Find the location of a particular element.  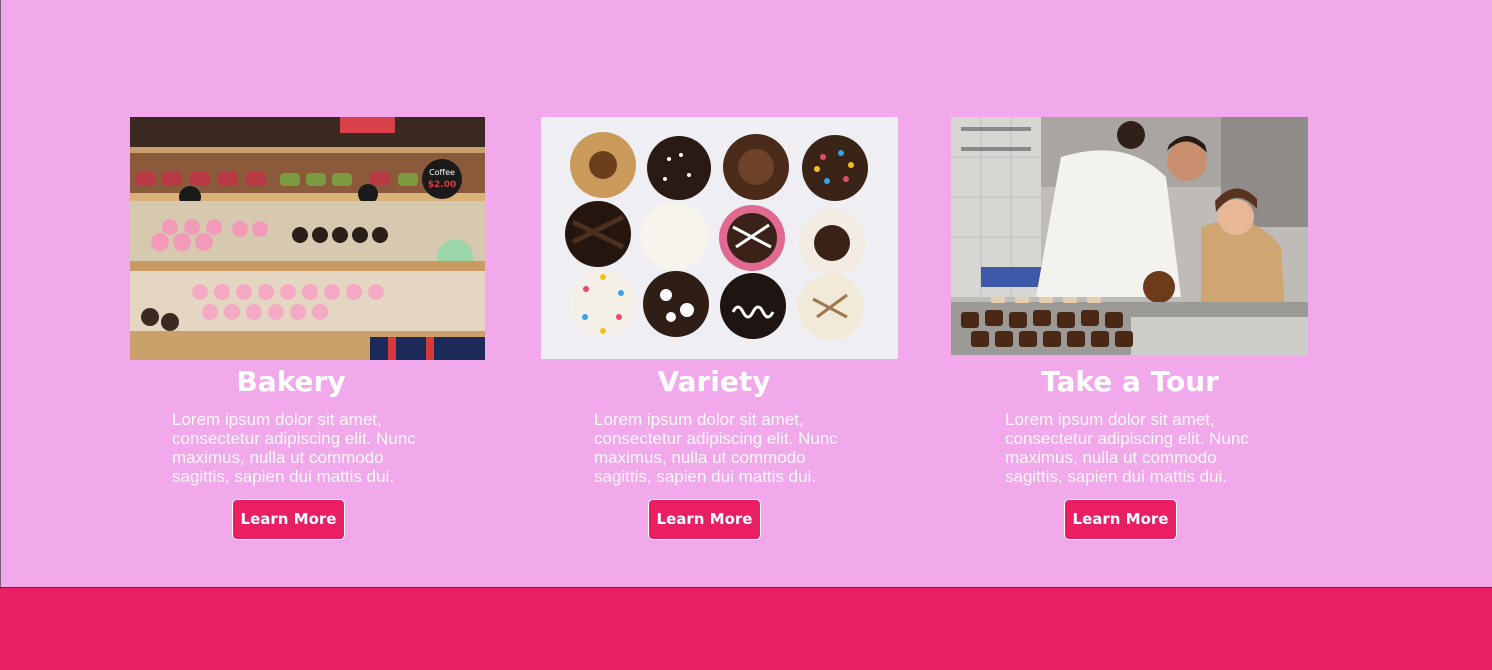

svg-text: Coffee is located at coordinates (442, 172).